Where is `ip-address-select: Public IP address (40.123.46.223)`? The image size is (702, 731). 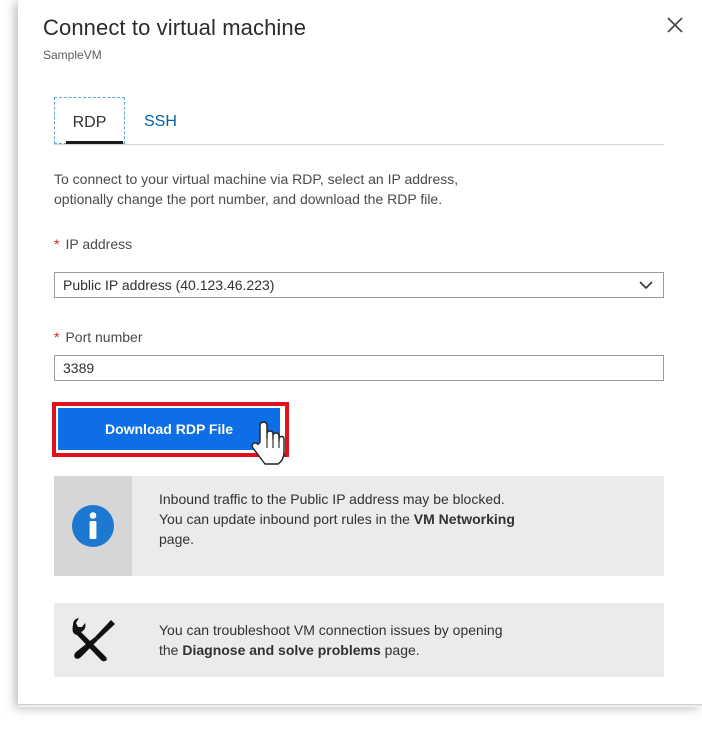 ip-address-select: Public IP address (40.123.46.223) is located at coordinates (359, 285).